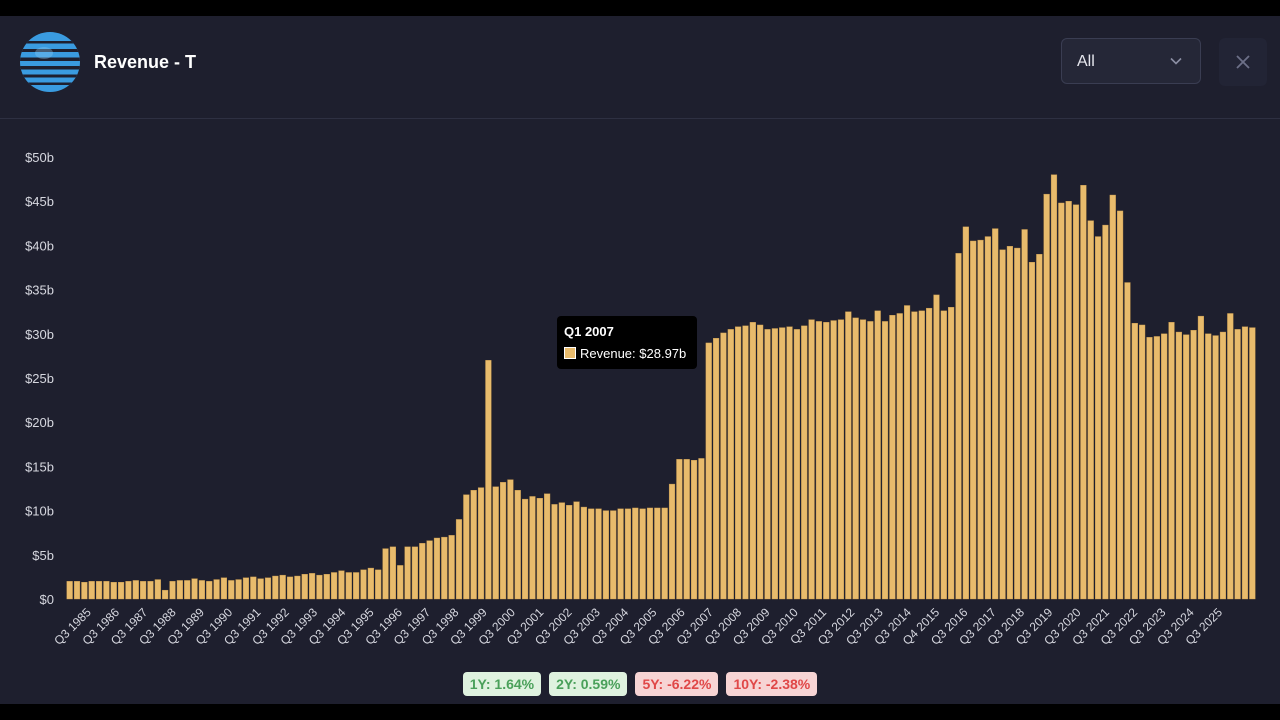 The image size is (1280, 720). I want to click on close-button, so click(1243, 62).